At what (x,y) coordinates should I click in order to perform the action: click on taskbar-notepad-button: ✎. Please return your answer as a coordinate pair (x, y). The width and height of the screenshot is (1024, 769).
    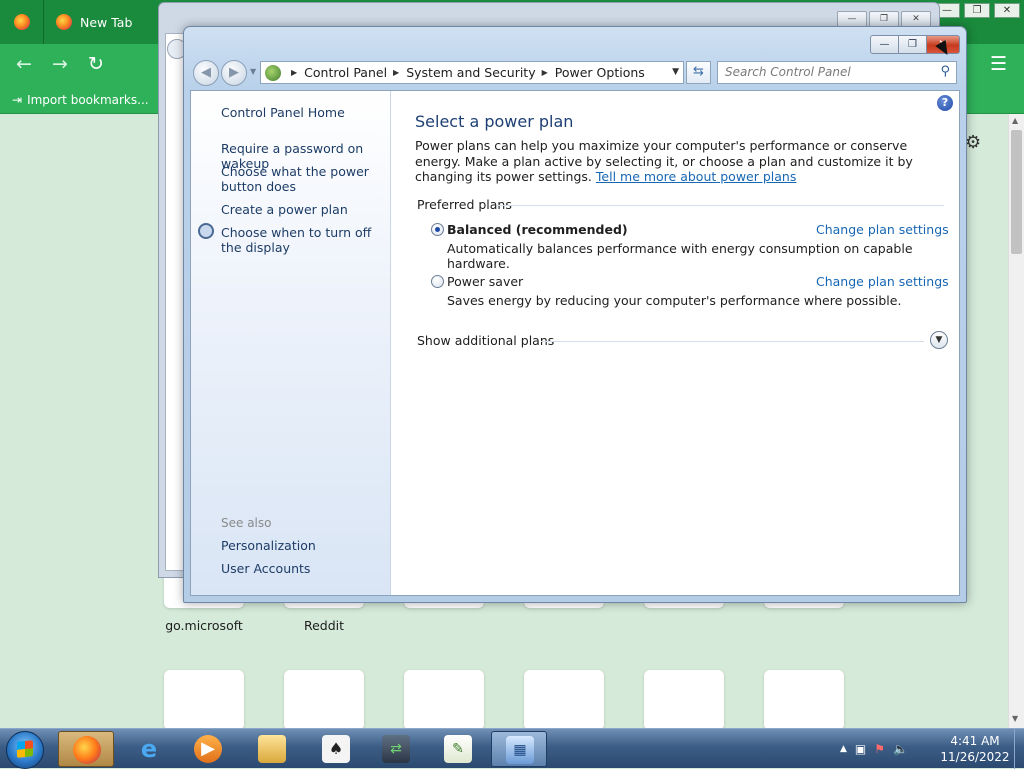
    Looking at the image, I should click on (458, 749).